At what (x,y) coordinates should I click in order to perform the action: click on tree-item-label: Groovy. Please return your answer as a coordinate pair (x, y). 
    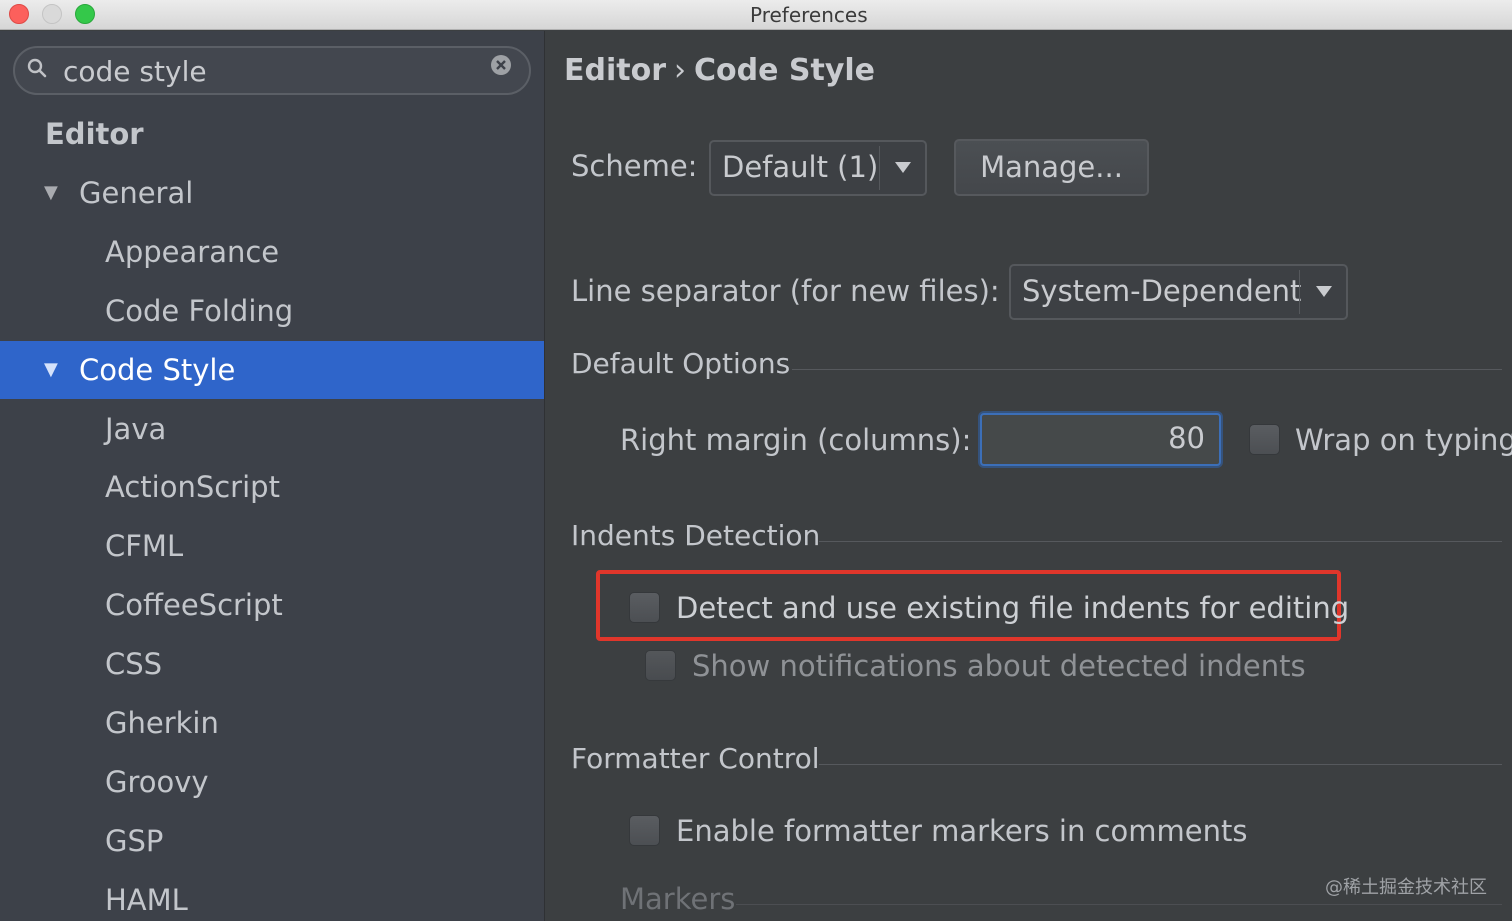
    Looking at the image, I should click on (157, 782).